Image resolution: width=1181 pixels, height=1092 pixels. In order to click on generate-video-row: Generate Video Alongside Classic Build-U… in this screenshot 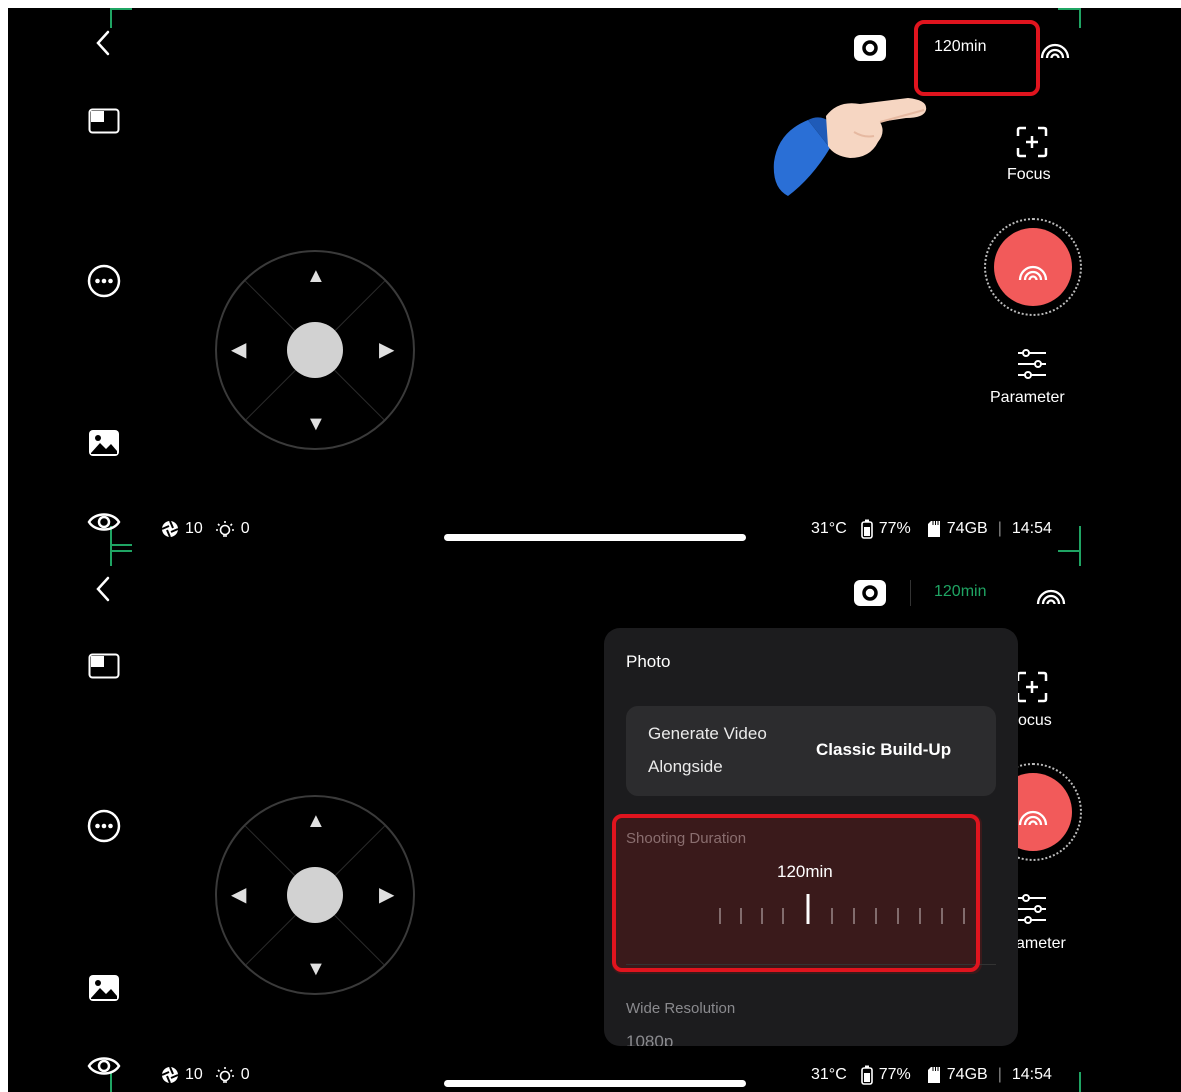, I will do `click(811, 751)`.